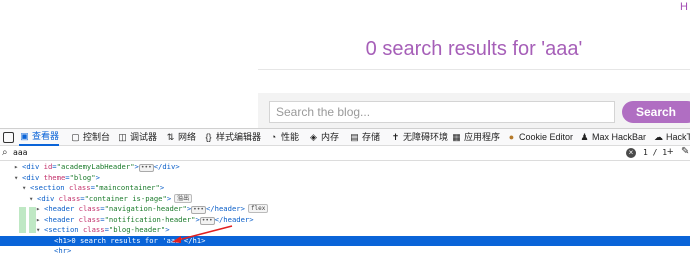 This screenshot has width=690, height=257. Describe the element at coordinates (656, 112) in the screenshot. I see `search-button: Search` at that location.